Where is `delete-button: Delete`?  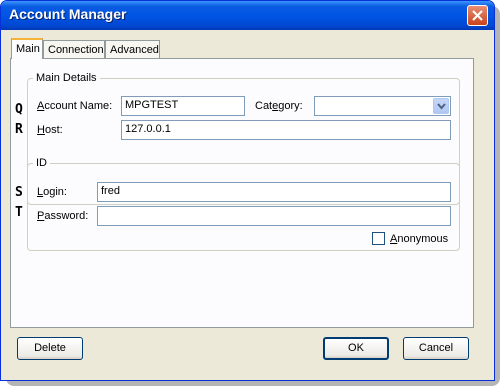 delete-button: Delete is located at coordinates (50, 348).